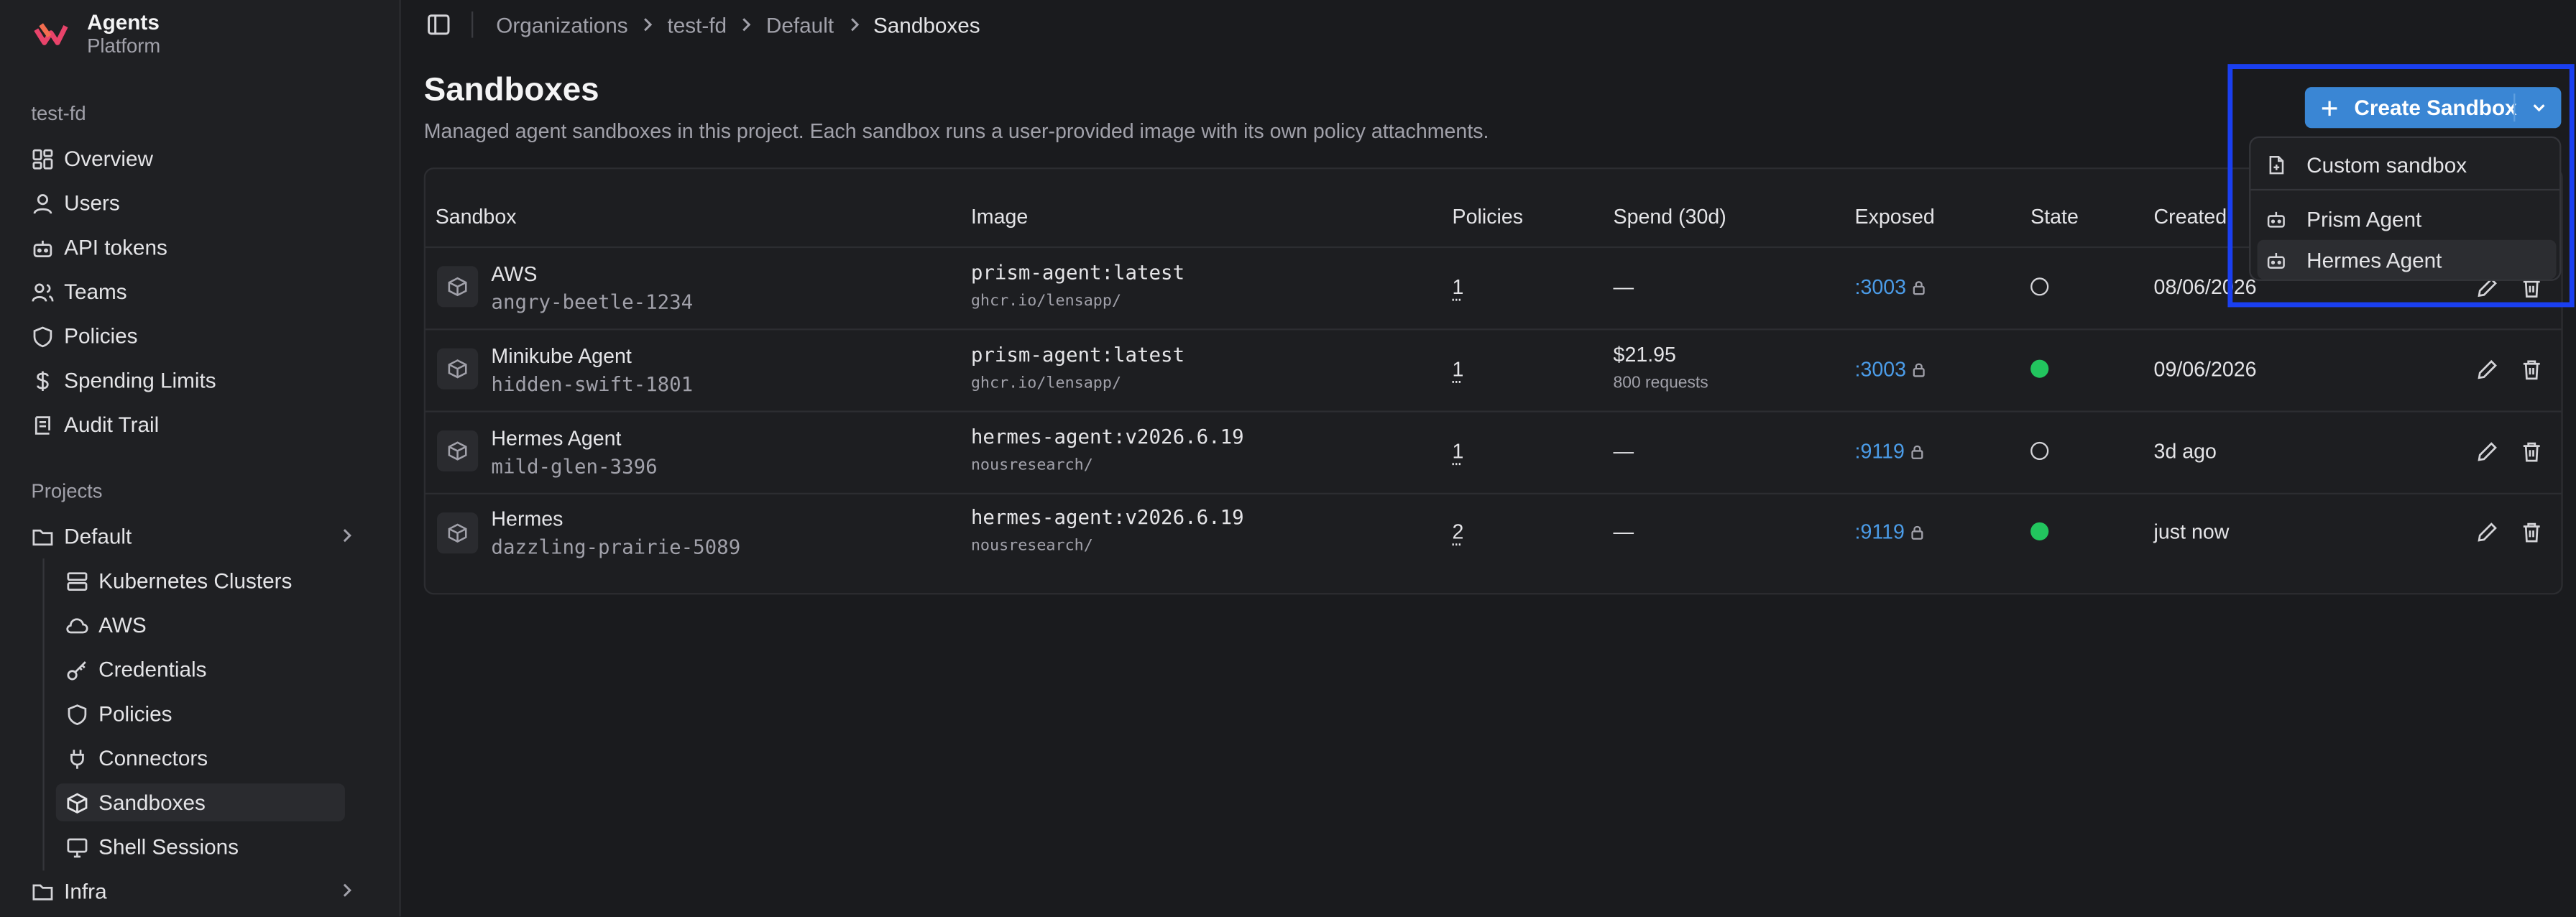  What do you see at coordinates (1879, 532) in the screenshot?
I see `exposed-port: :9119` at bounding box center [1879, 532].